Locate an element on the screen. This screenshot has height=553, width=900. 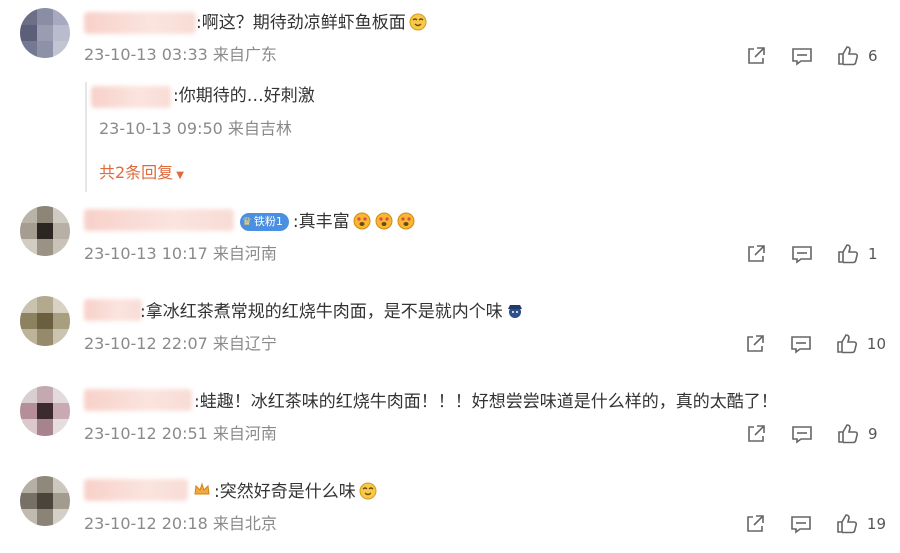
comment-meta: 23-10-13 03:33 来自广东 is located at coordinates (180, 54).